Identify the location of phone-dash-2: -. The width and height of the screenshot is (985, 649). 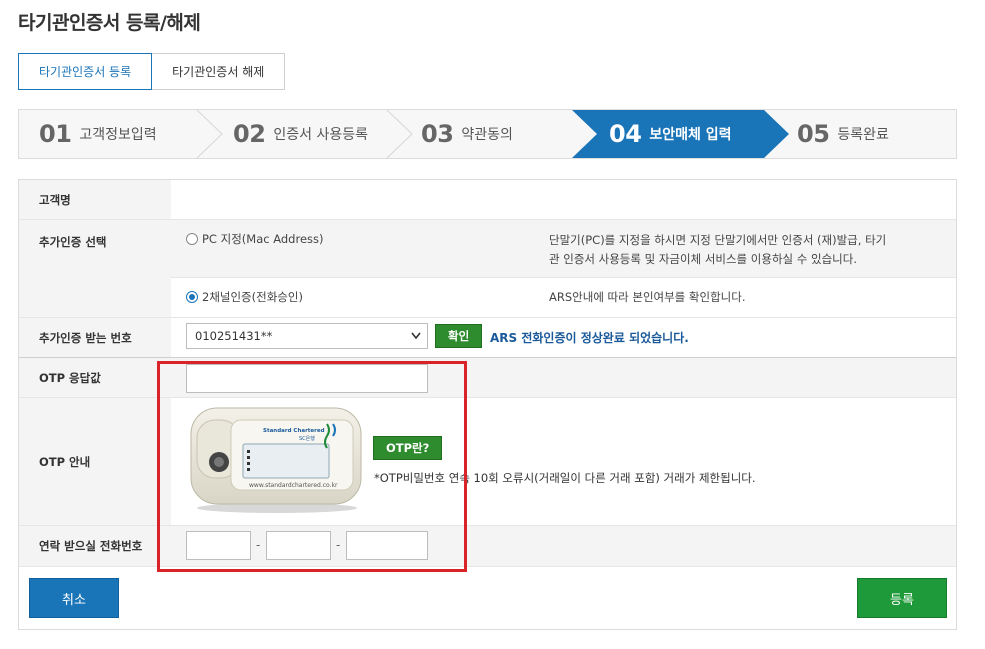
(338, 545).